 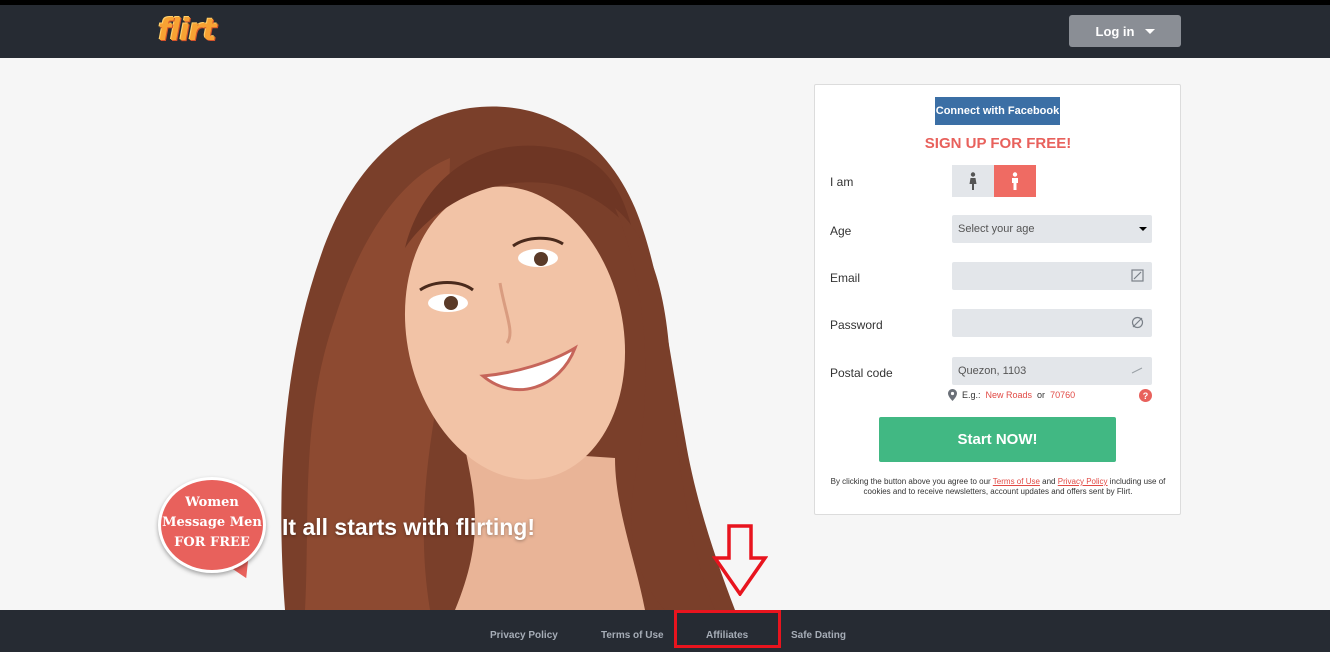 I want to click on help-icon: ?, so click(x=1145, y=395).